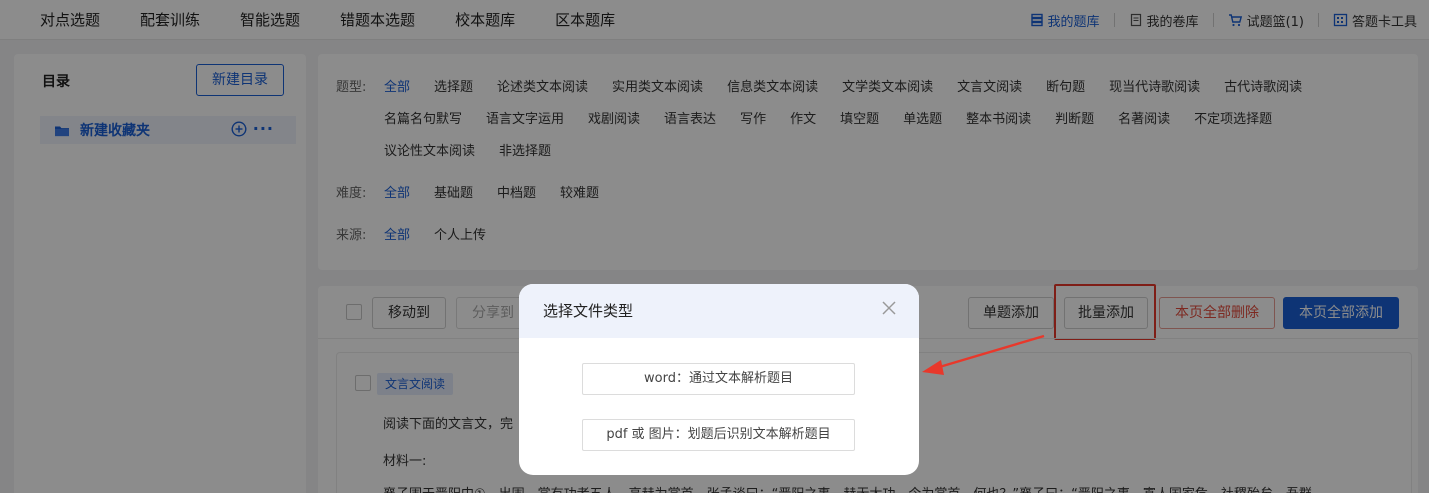 This screenshot has width=1429, height=493. I want to click on word-option-button: word：通过文本解析题目, so click(718, 379).